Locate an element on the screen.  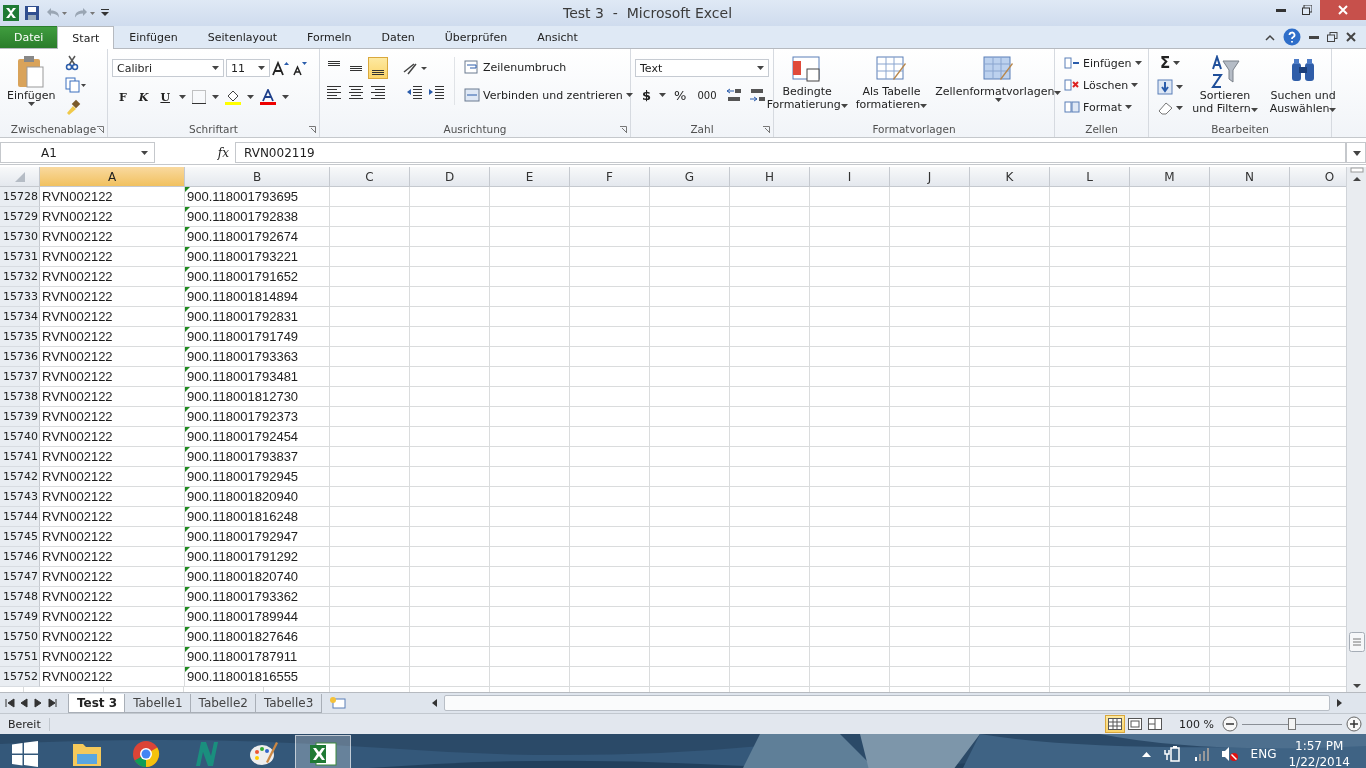
italic-button: K is located at coordinates (143, 97).